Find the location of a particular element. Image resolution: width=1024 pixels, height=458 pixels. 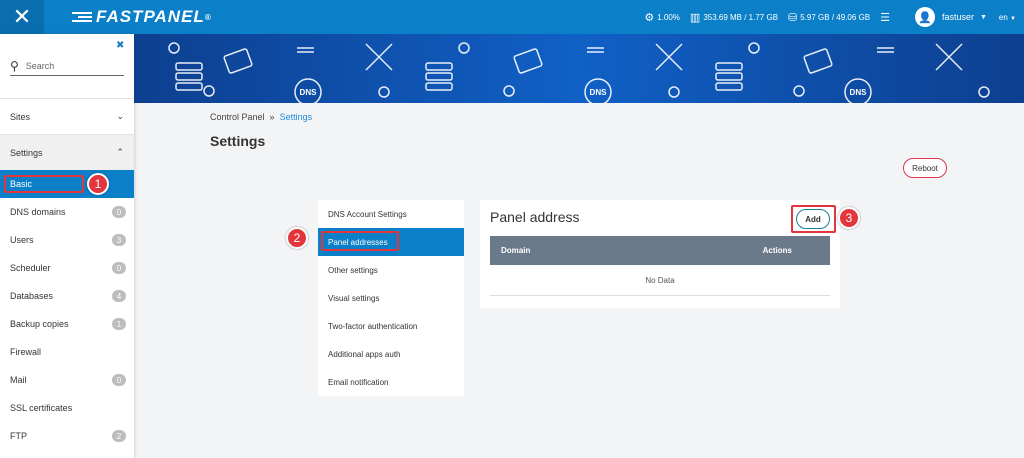

user-menu: 👤 fastuser ▼ is located at coordinates (950, 17).